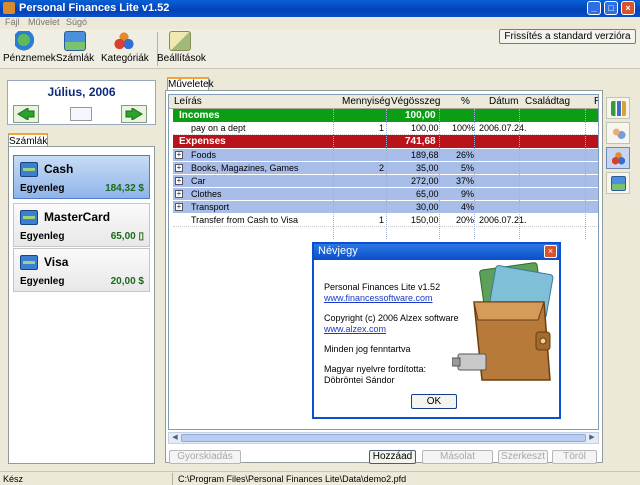 Image resolution: width=640 pixels, height=485 pixels. What do you see at coordinates (81, 102) in the screenshot?
I see `date-navigator: Július, 2006` at bounding box center [81, 102].